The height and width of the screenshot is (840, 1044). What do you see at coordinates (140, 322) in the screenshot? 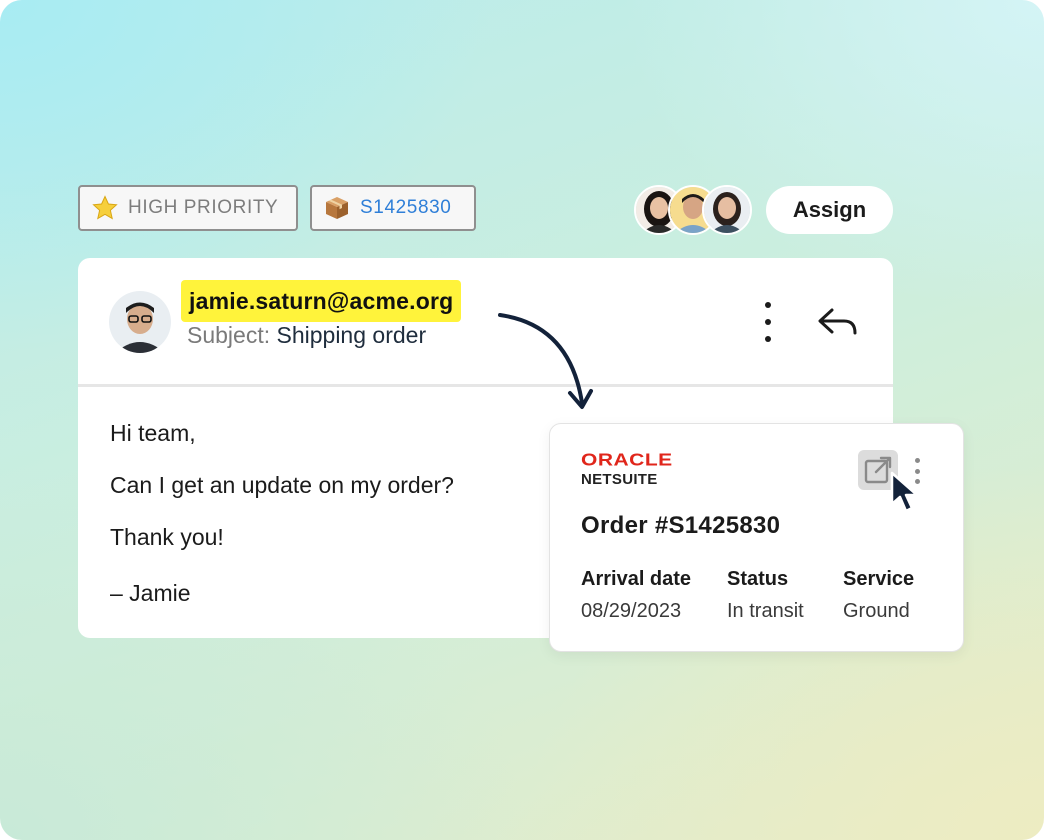
I see `sender-avatar` at bounding box center [140, 322].